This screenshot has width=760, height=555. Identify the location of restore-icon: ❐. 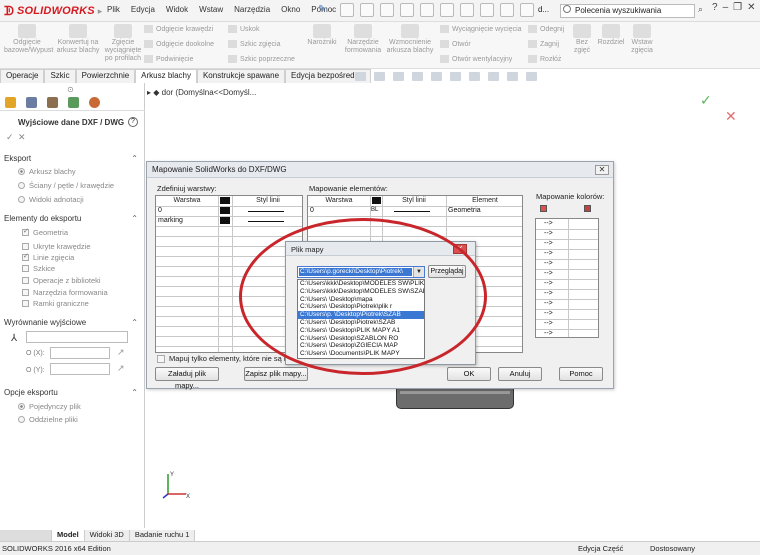
(737, 7).